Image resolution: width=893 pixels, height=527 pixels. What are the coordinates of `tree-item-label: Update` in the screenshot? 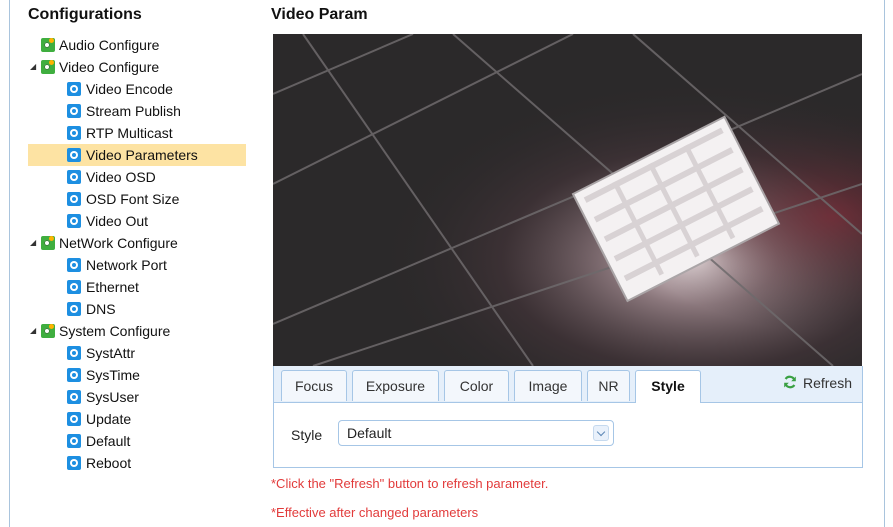 It's located at (109, 419).